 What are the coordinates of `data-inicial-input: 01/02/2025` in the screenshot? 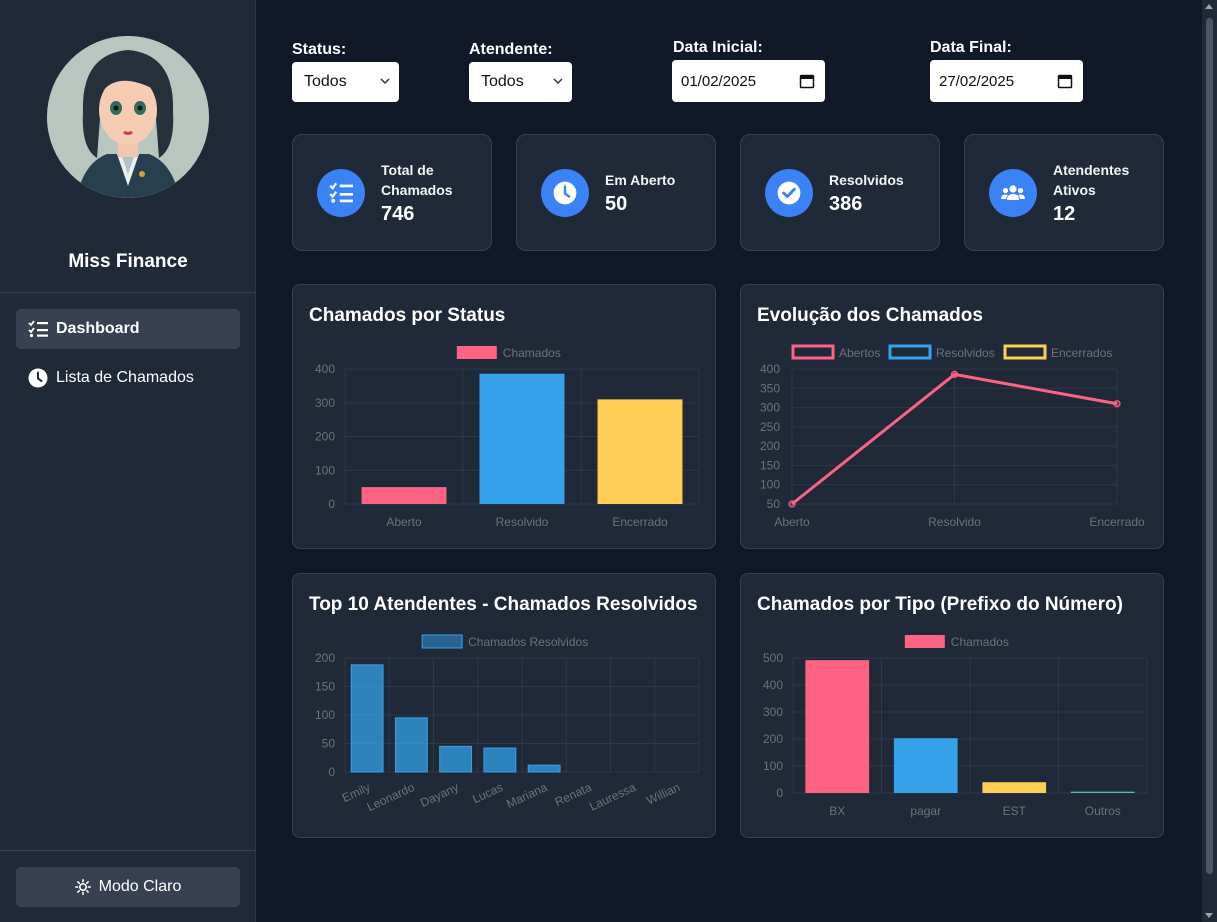 It's located at (748, 81).